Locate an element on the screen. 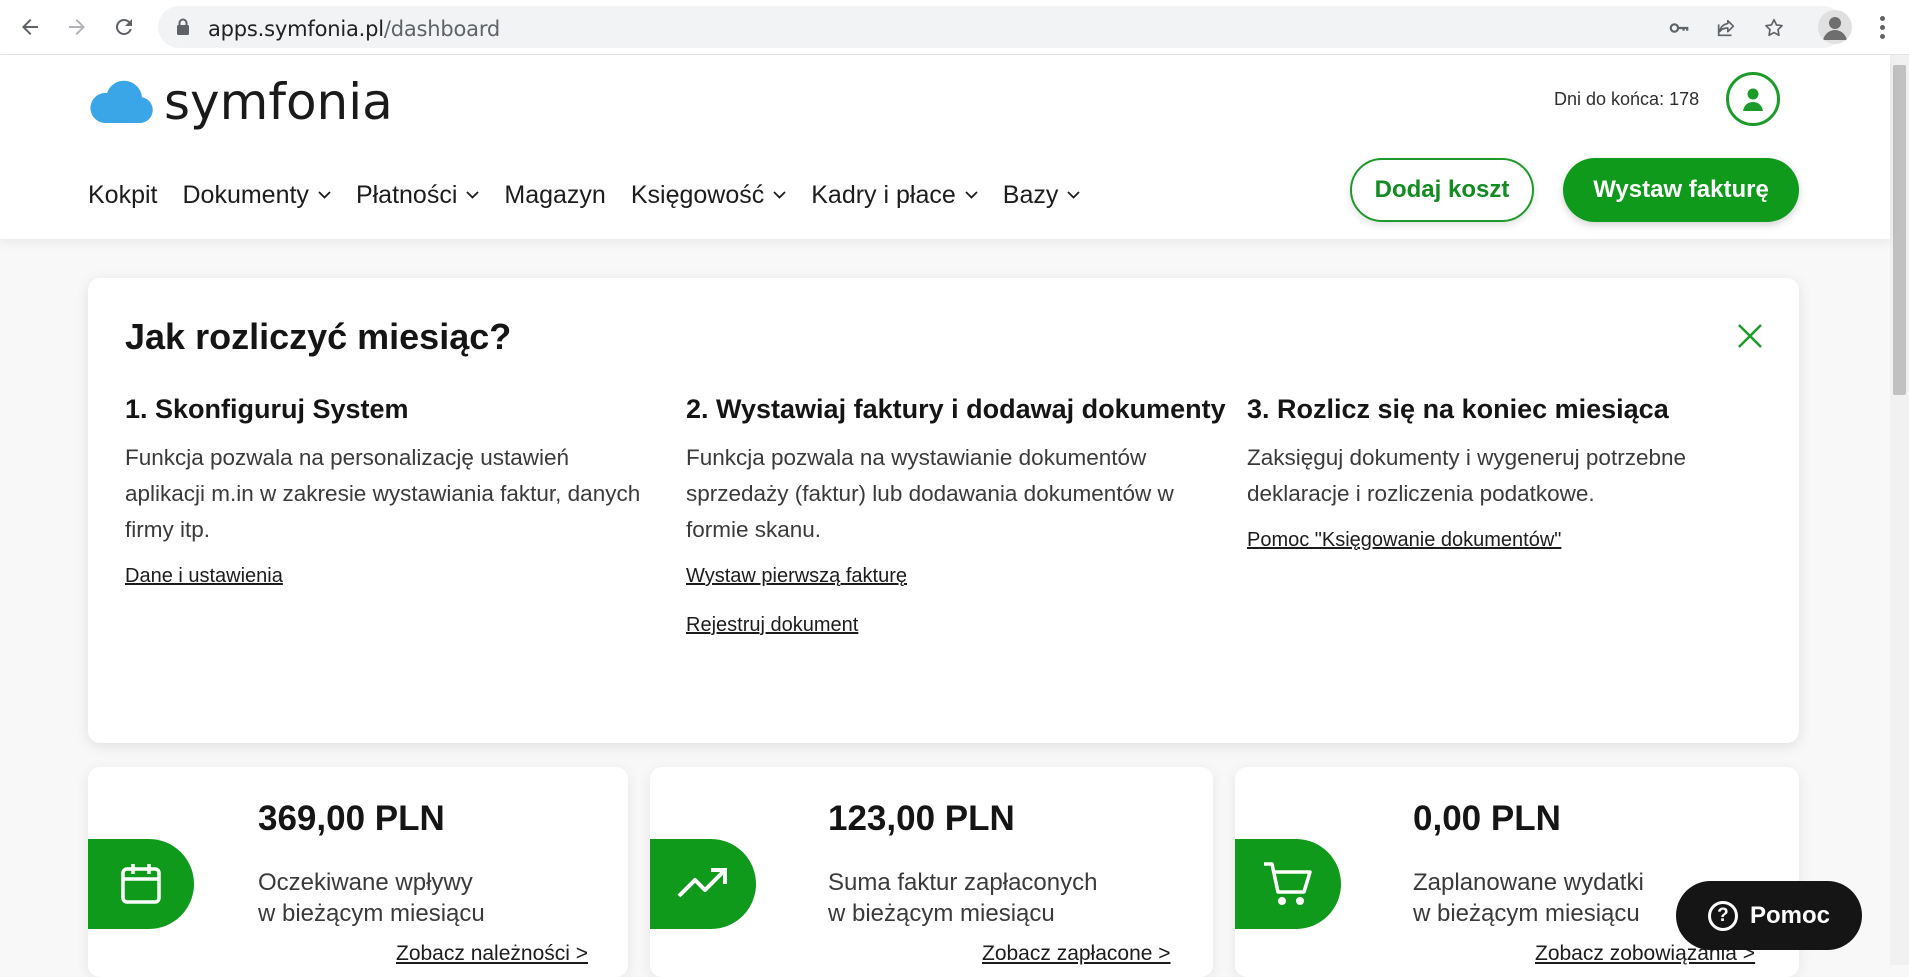 The image size is (1909, 977). reload-icon is located at coordinates (123, 26).